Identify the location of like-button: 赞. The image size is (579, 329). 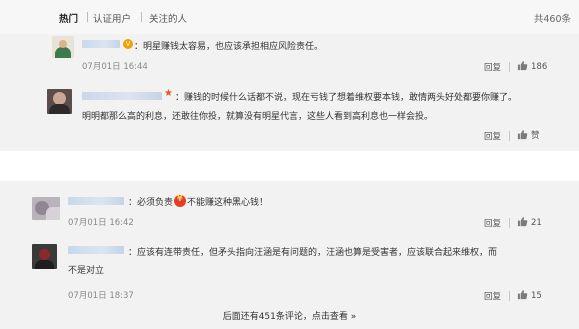
(528, 135).